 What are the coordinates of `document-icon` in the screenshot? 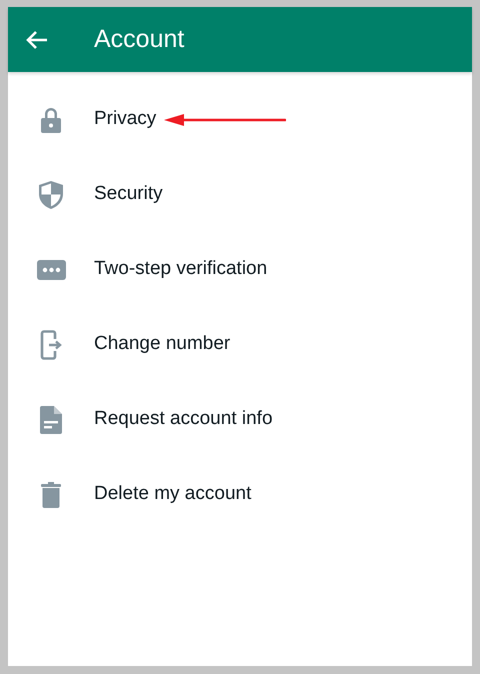 It's located at (51, 420).